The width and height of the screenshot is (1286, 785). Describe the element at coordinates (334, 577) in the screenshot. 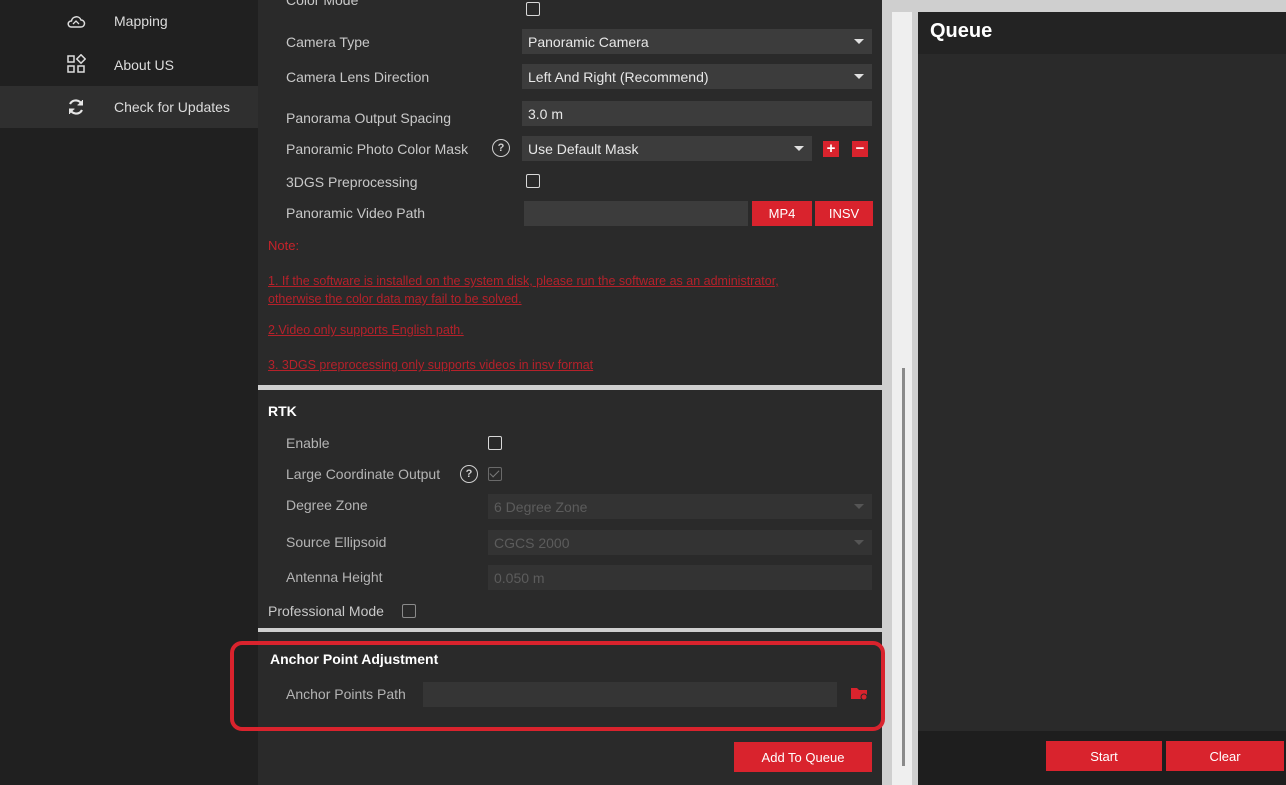

I see `antenna-label: Antenna Height` at that location.